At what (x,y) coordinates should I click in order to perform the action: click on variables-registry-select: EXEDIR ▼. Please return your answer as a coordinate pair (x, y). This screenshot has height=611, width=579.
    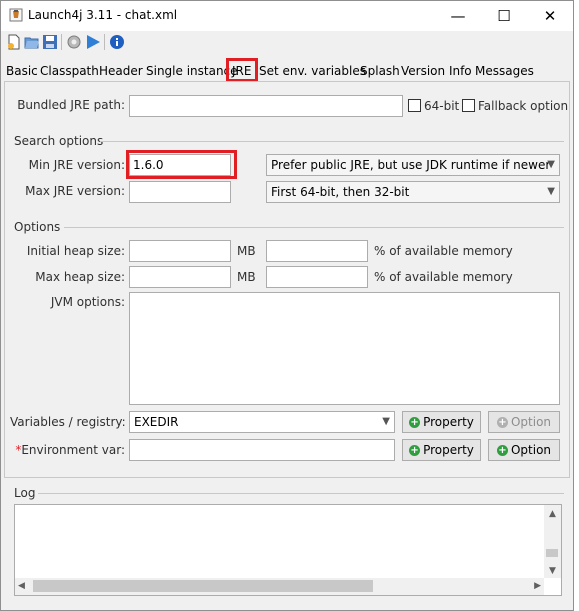
    Looking at the image, I should click on (262, 422).